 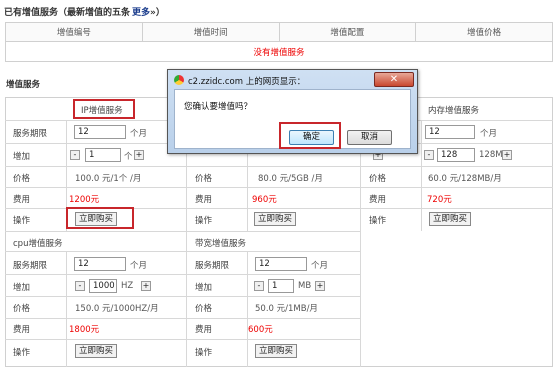 What do you see at coordinates (275, 219) in the screenshot?
I see `disk-buy-button: 立即购买` at bounding box center [275, 219].